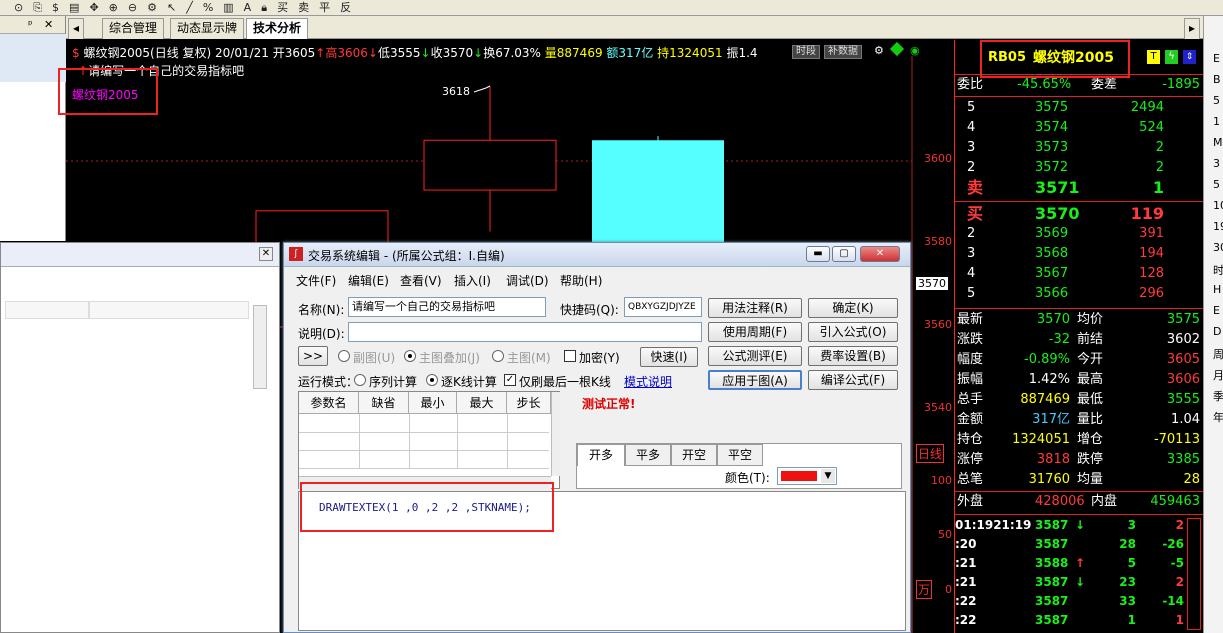  Describe the element at coordinates (207, 28) in the screenshot. I see `tab-dynamic-board: 动态显示牌` at that location.